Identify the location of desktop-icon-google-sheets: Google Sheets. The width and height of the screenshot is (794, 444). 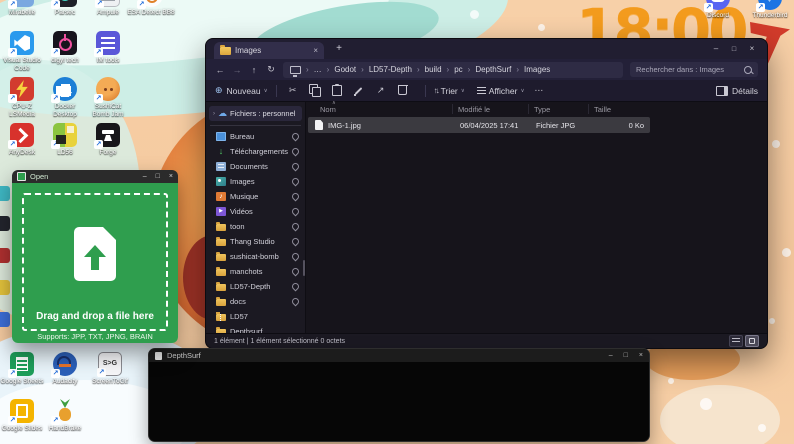
(22, 369).